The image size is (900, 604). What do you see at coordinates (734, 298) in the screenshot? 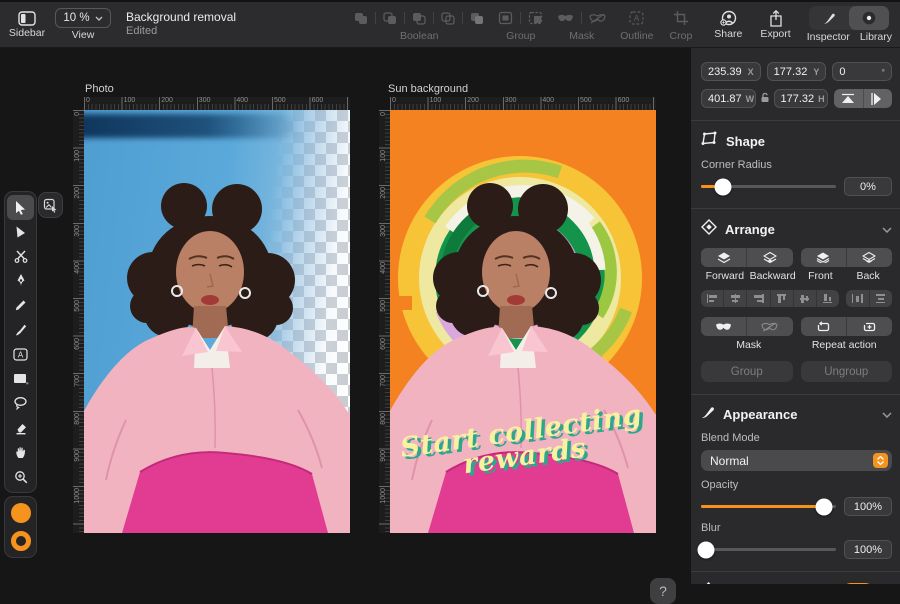
I see `align-center-h-button` at bounding box center [734, 298].